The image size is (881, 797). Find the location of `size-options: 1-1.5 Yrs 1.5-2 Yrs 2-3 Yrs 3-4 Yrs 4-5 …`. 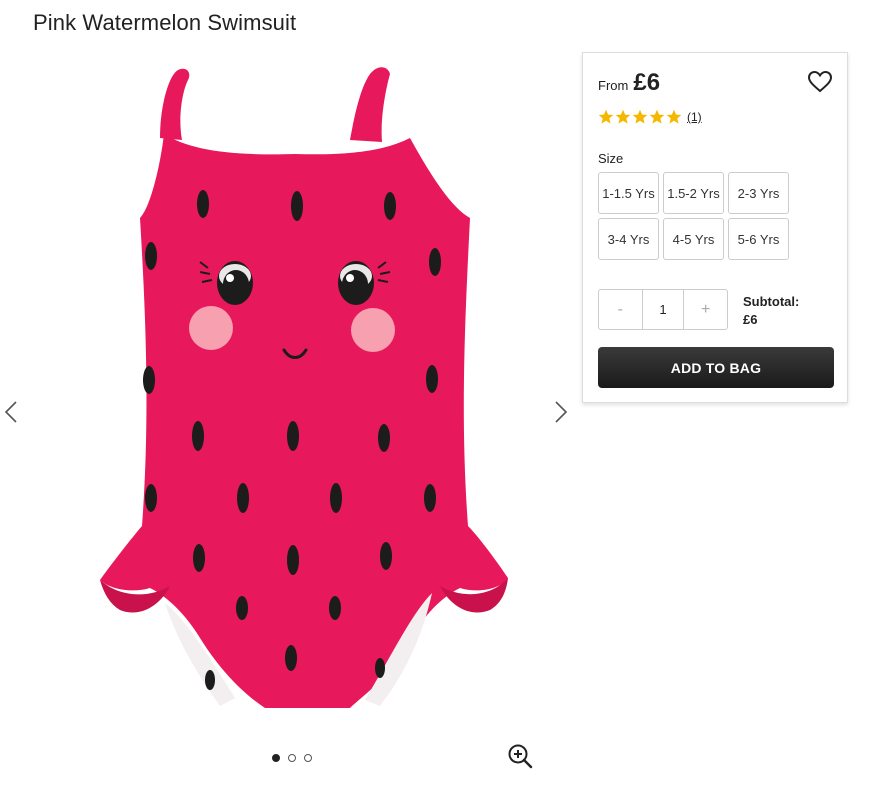

size-options: 1-1.5 Yrs 1.5-2 Yrs 2-3 Yrs 3-4 Yrs 4-5 … is located at coordinates (693, 216).